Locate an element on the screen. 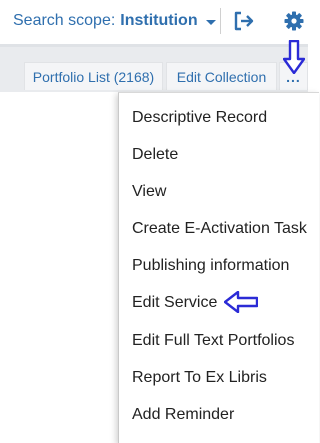 Image resolution: width=320 pixels, height=443 pixels. search-scope-label: Search scope: is located at coordinates (64, 20).